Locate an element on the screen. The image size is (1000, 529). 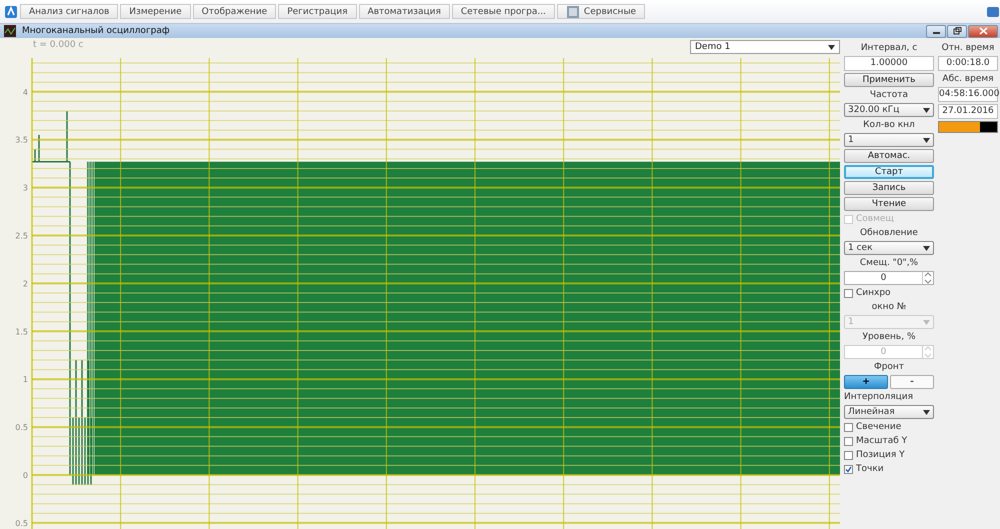
tray-icon is located at coordinates (993, 11).